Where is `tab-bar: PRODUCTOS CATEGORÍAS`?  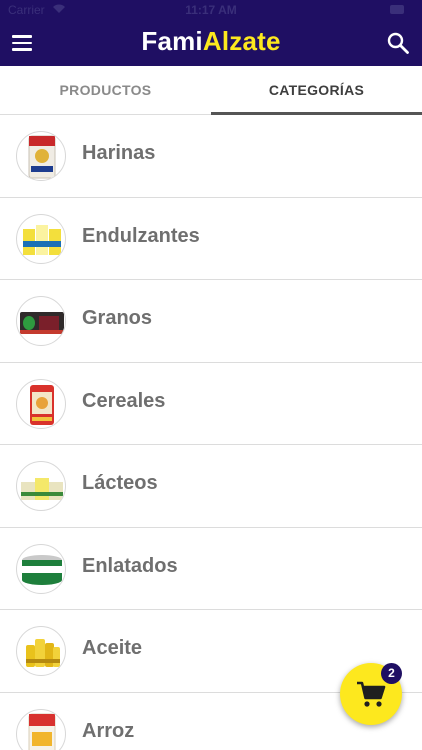 tab-bar: PRODUCTOS CATEGORÍAS is located at coordinates (211, 90).